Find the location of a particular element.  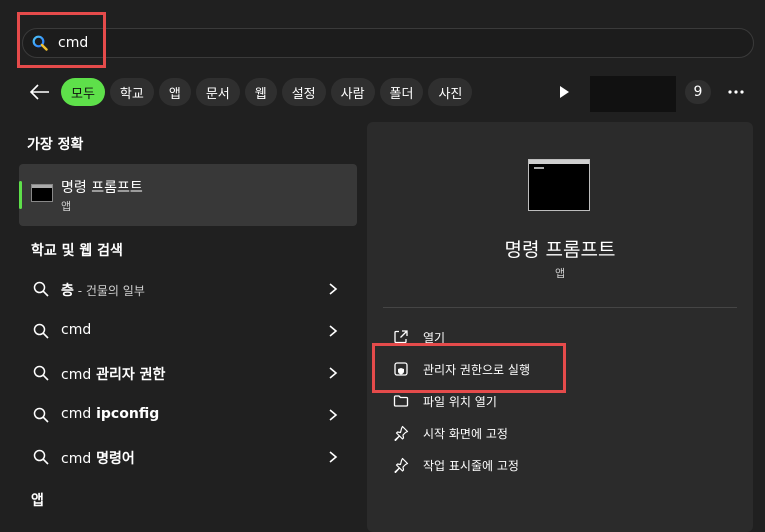

filter-chip-people: 사람 is located at coordinates (352, 92).